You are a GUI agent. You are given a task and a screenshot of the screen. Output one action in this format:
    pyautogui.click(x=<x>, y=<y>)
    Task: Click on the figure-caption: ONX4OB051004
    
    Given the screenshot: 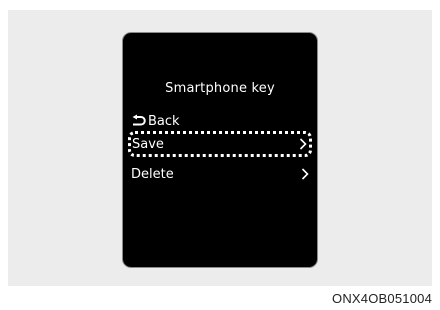 What is the action you would take?
    pyautogui.click(x=382, y=298)
    